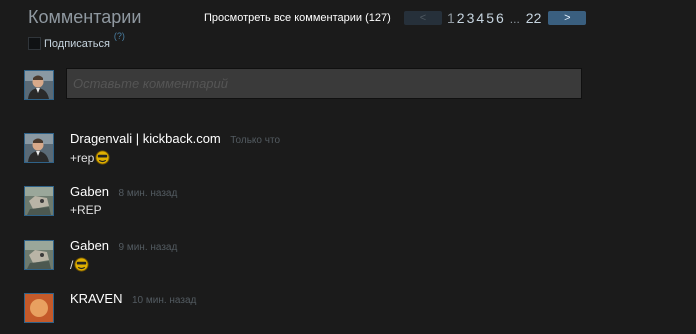 The image size is (696, 334). Describe the element at coordinates (82, 157) in the screenshot. I see `comment-text: +rep` at that location.